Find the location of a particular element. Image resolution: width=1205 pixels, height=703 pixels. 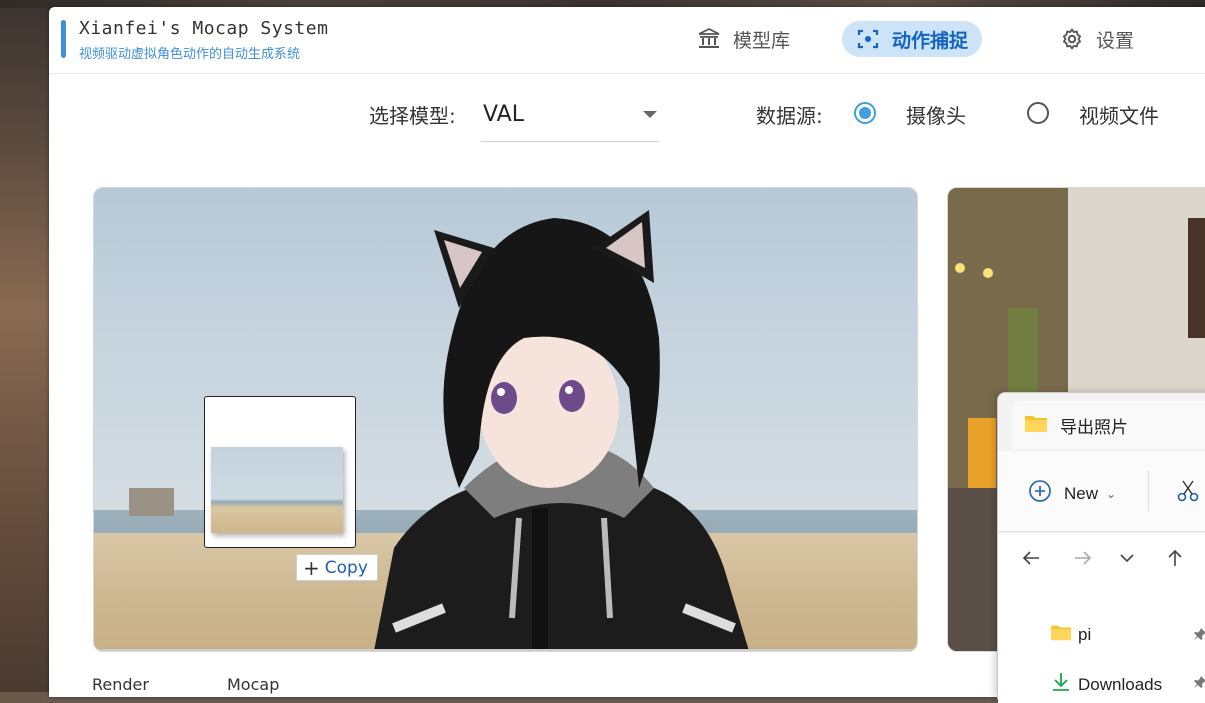

quick-access-item-pi: pi is located at coordinates (1070, 634).